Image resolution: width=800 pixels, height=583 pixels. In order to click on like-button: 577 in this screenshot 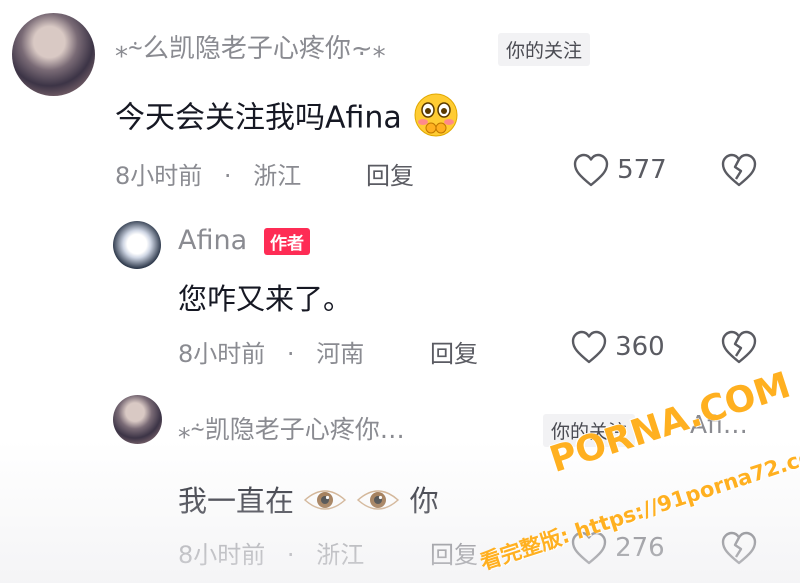, I will do `click(619, 170)`.